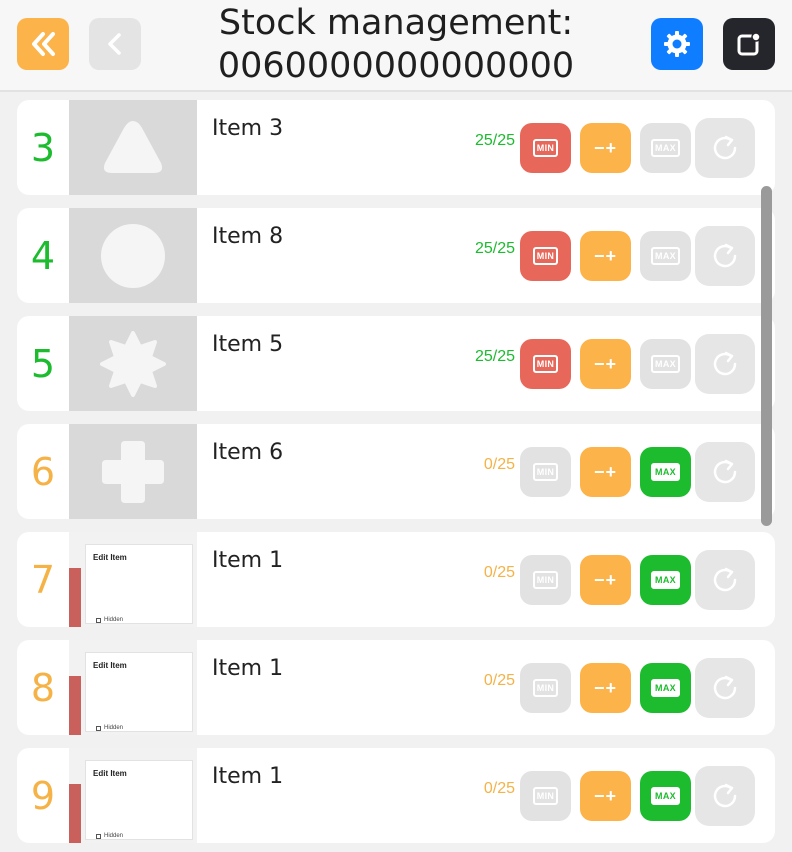  I want to click on settings-button, so click(677, 44).